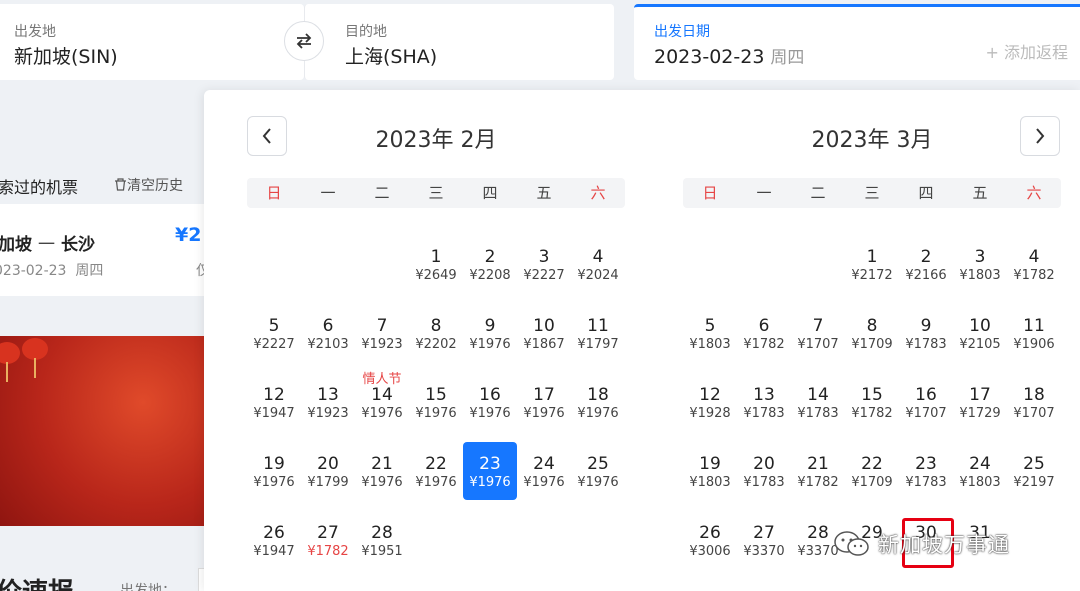  I want to click on calendar-day: 22 ¥1709, so click(872, 471).